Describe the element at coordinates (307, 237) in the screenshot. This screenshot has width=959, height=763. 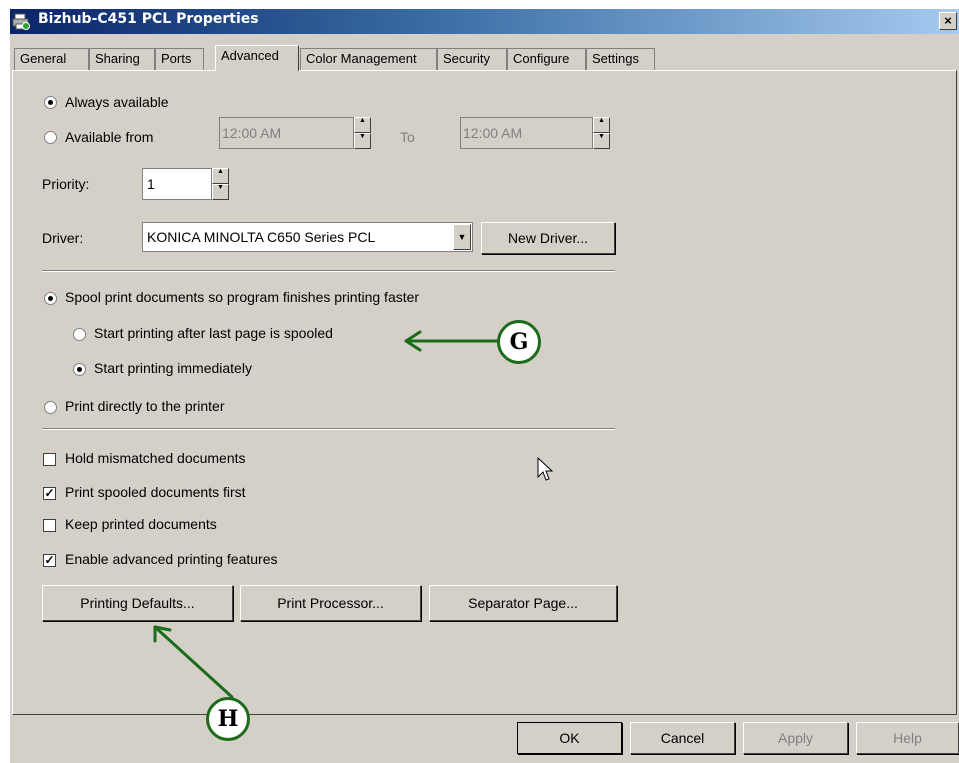
I see `driver-select: KONICA MINOLTA C650 Series PCL` at that location.